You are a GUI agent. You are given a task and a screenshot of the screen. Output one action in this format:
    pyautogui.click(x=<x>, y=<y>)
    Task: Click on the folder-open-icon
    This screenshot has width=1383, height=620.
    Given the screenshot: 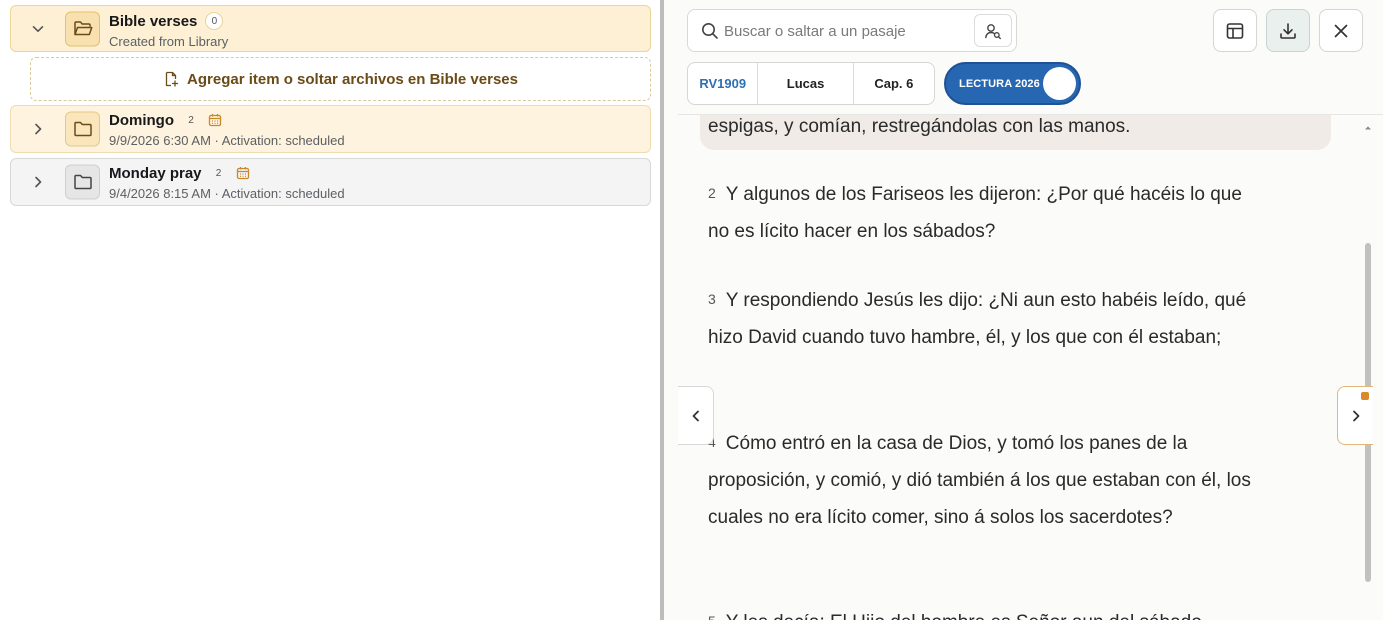 What is the action you would take?
    pyautogui.click(x=82, y=28)
    